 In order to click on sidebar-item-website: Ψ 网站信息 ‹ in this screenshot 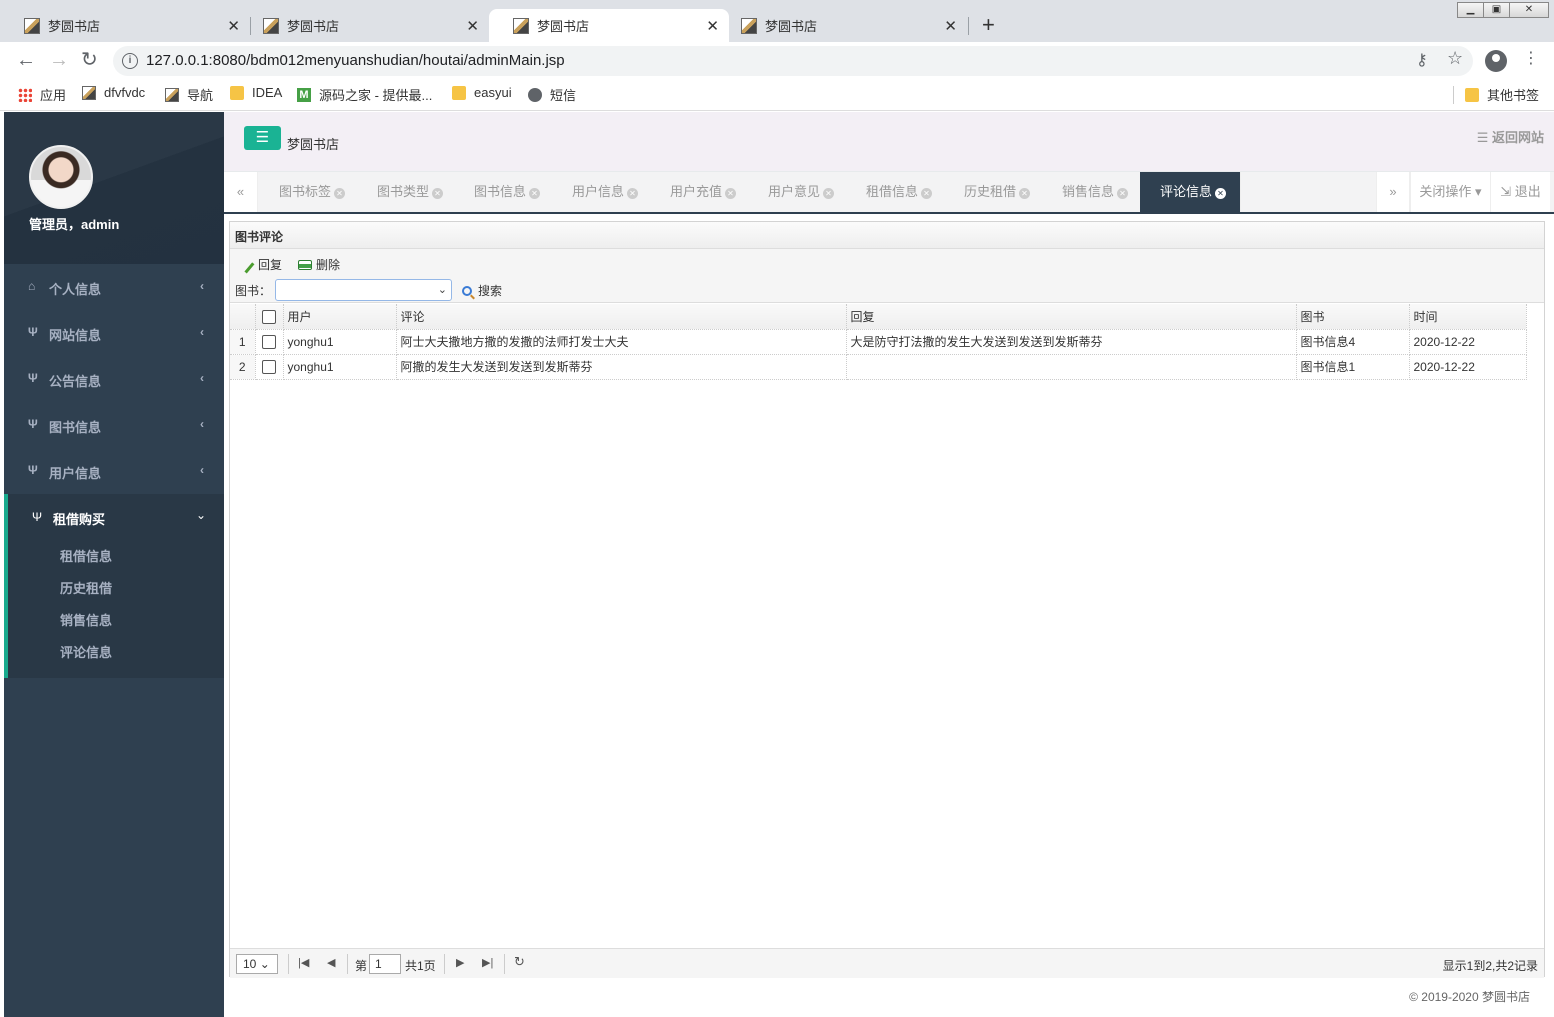, I will do `click(114, 333)`.